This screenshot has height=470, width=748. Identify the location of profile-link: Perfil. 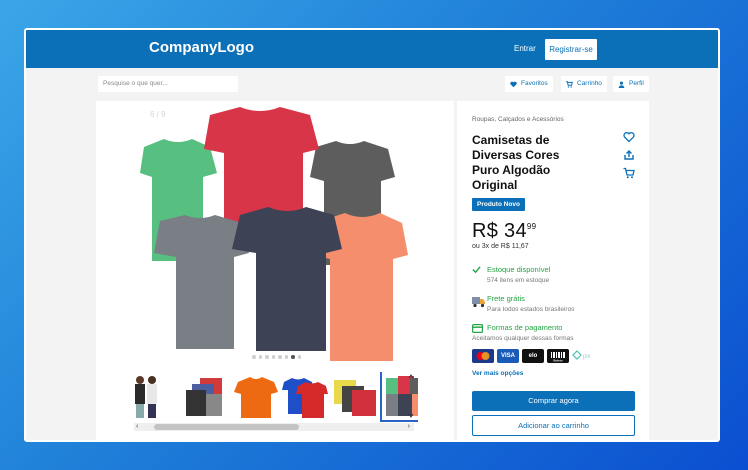
(631, 84).